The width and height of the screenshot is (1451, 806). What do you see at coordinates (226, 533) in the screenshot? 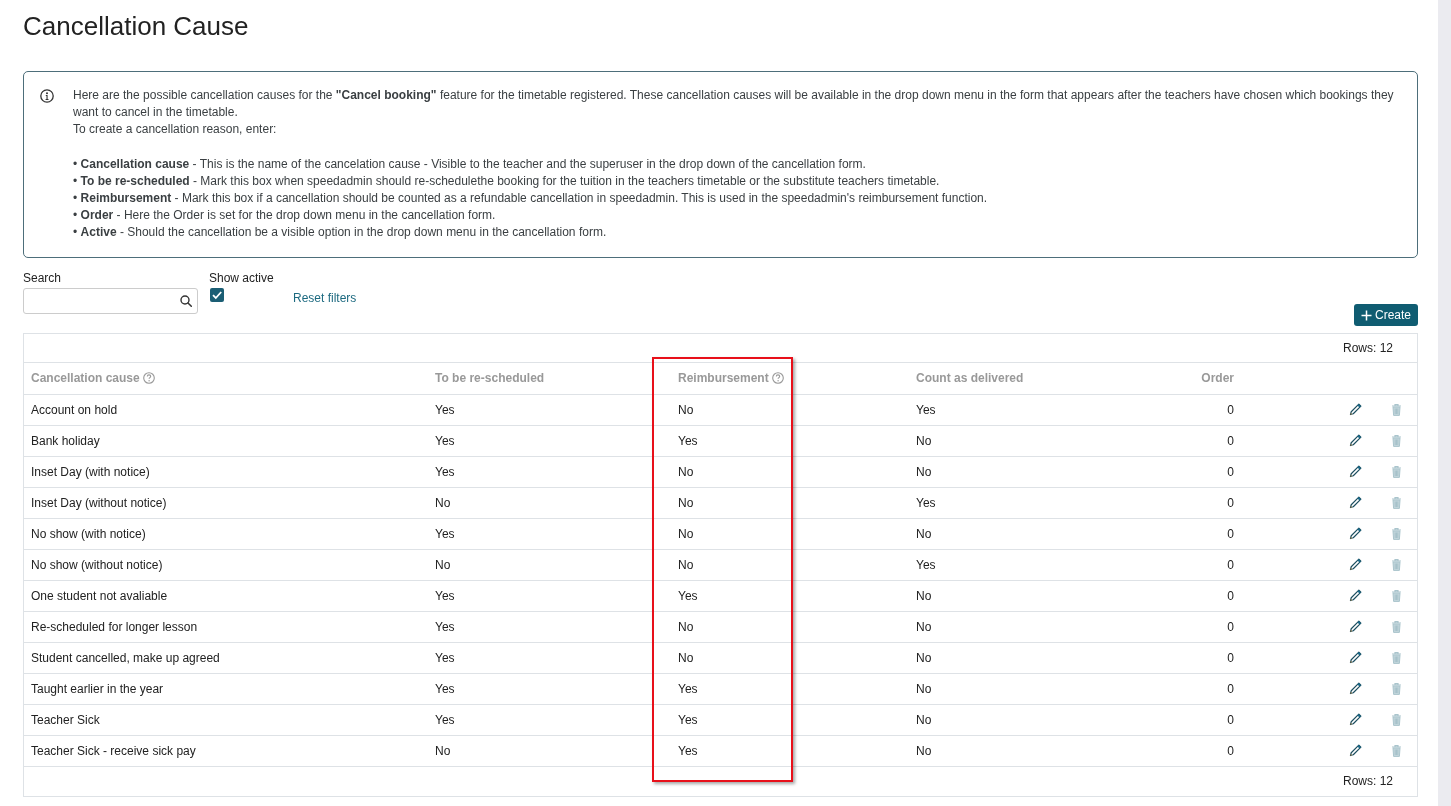
I see `table-cell: No show (with notice)` at bounding box center [226, 533].